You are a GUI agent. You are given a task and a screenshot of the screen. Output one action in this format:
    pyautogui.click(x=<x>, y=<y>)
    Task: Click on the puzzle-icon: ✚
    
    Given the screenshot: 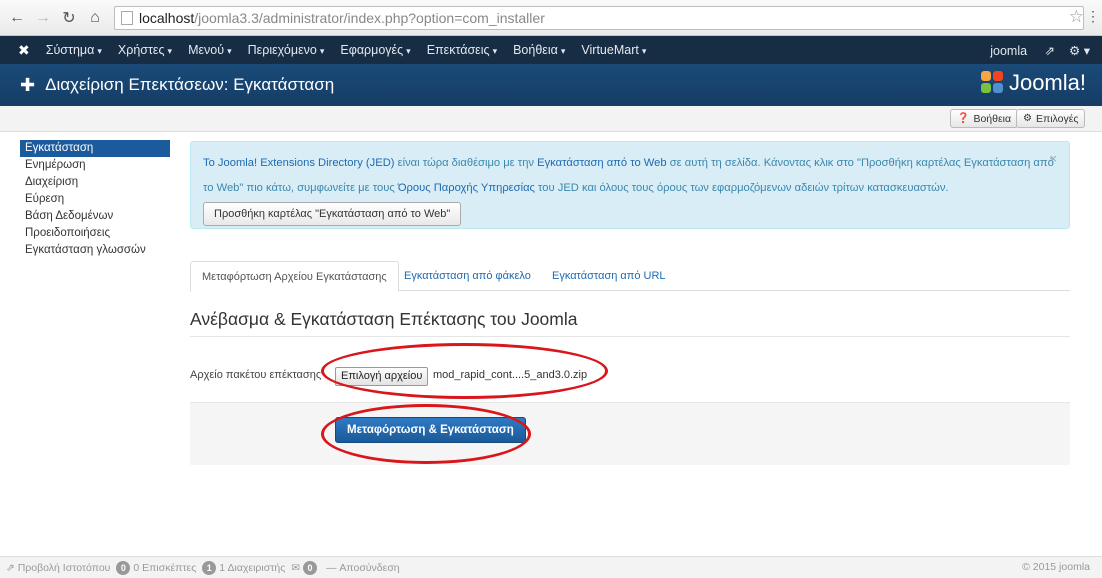 What is the action you would take?
    pyautogui.click(x=28, y=84)
    